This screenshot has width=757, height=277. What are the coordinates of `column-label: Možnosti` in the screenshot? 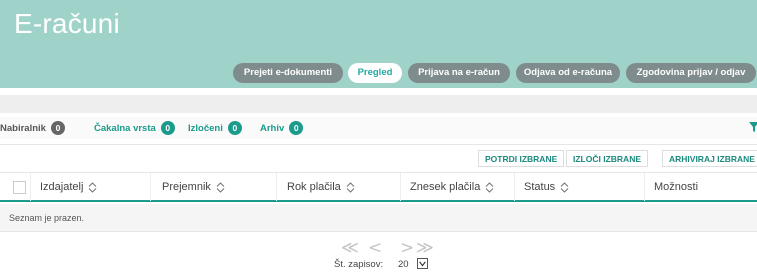 It's located at (676, 187).